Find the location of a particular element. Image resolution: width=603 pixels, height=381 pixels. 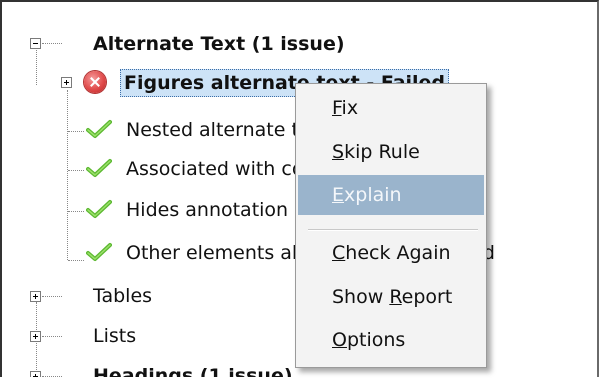

menu-item-explain: Explain is located at coordinates (391, 195).